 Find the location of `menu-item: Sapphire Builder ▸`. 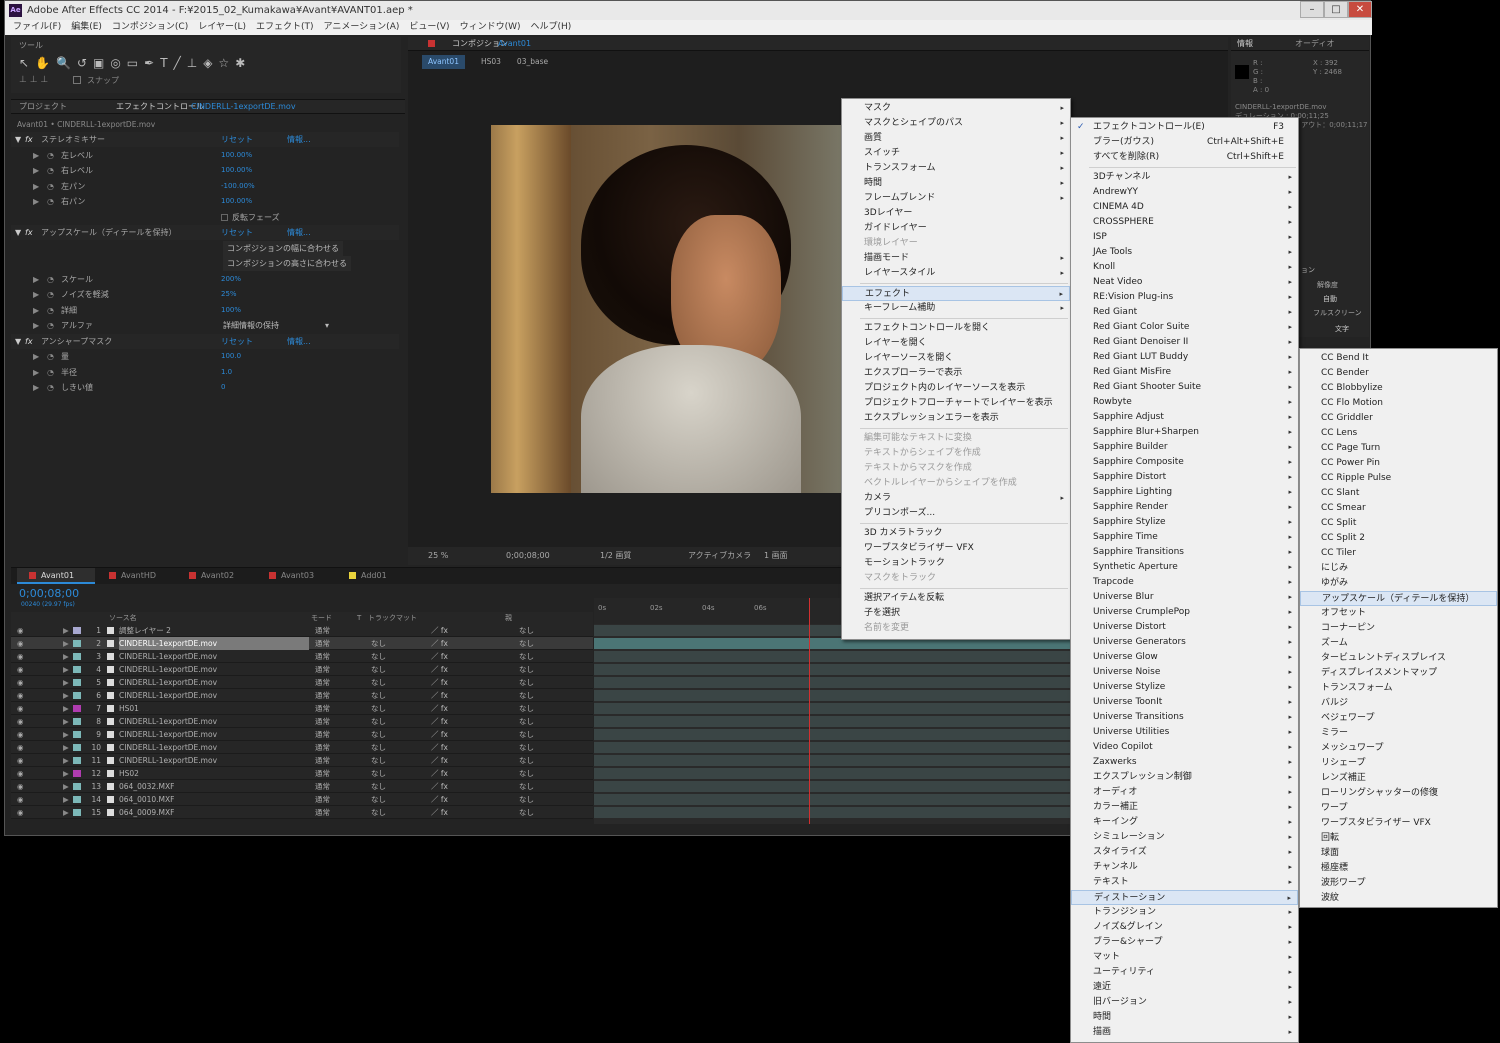

menu-item: Sapphire Builder ▸ is located at coordinates (1184, 447).